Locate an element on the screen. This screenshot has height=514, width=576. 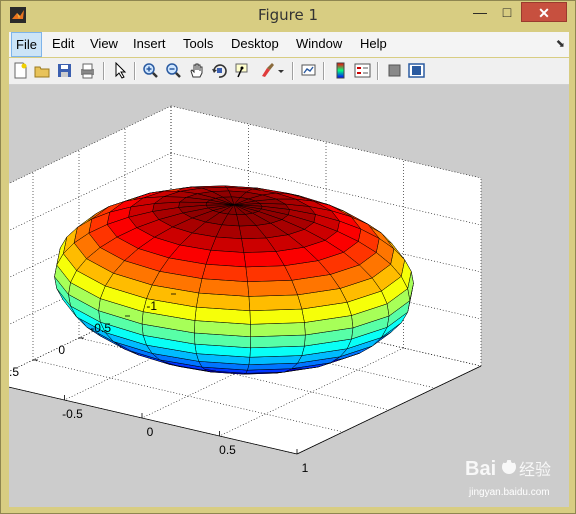
y-tick-label: 0.5 is located at coordinates (14, 372).